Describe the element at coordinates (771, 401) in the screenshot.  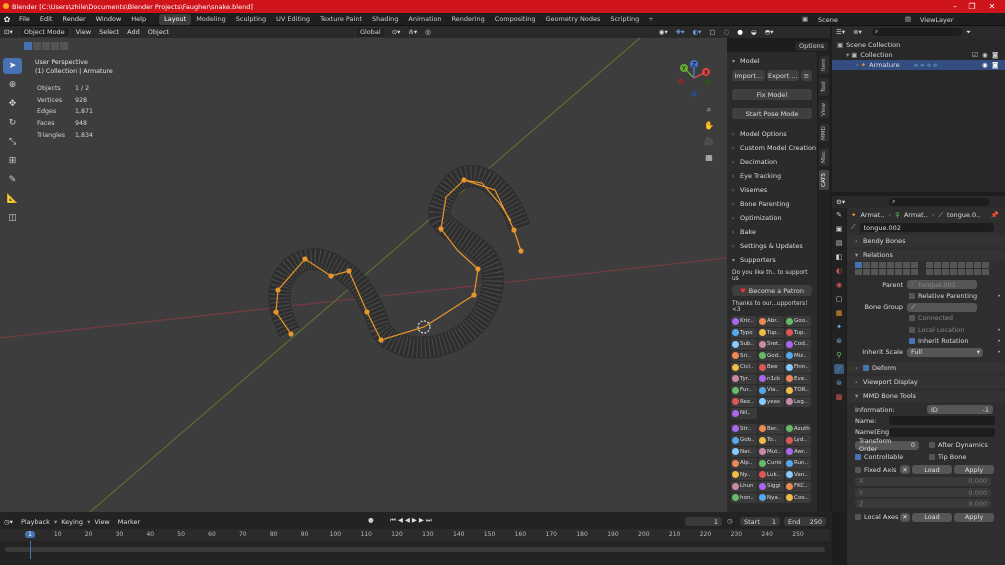
I see `supporter-item: yeas` at that location.